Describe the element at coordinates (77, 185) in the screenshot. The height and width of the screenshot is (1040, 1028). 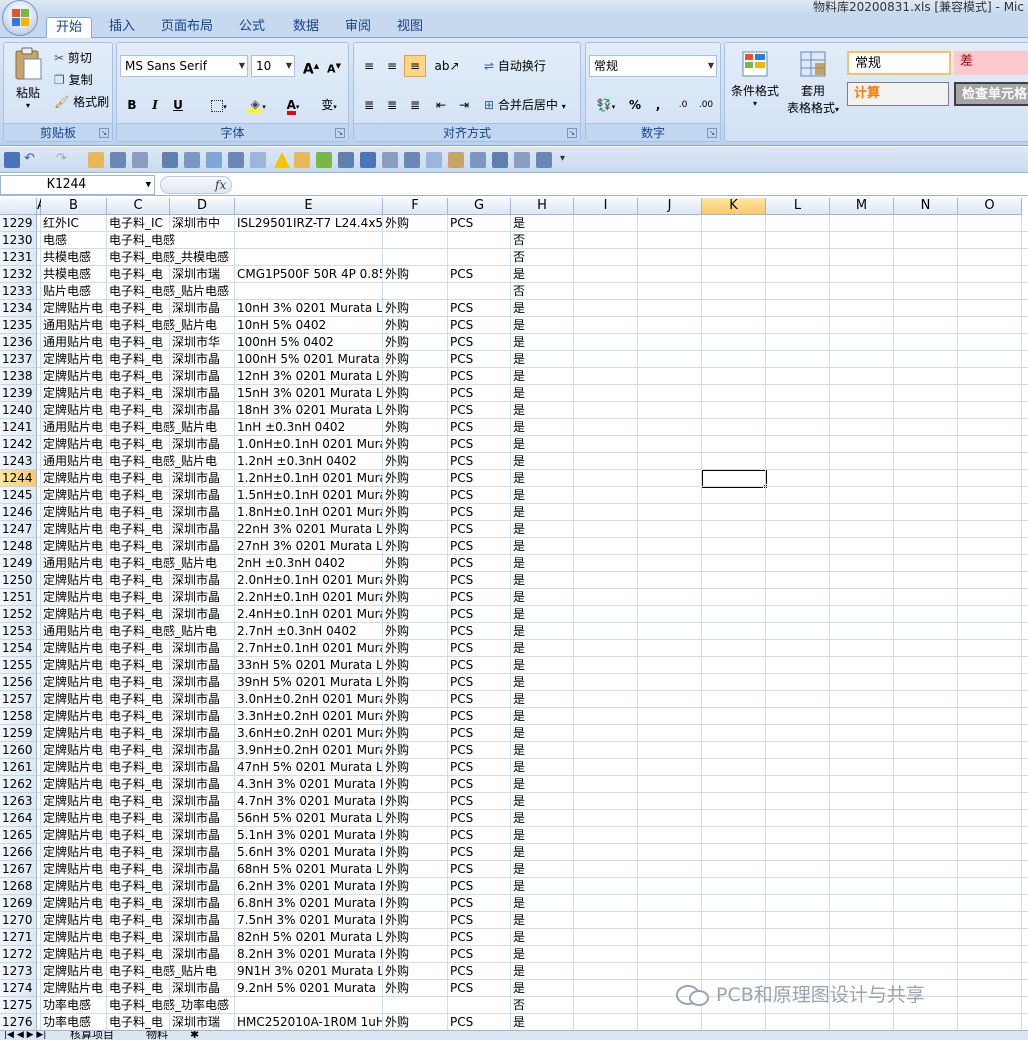
I see `name-box: K1244 ▼` at that location.